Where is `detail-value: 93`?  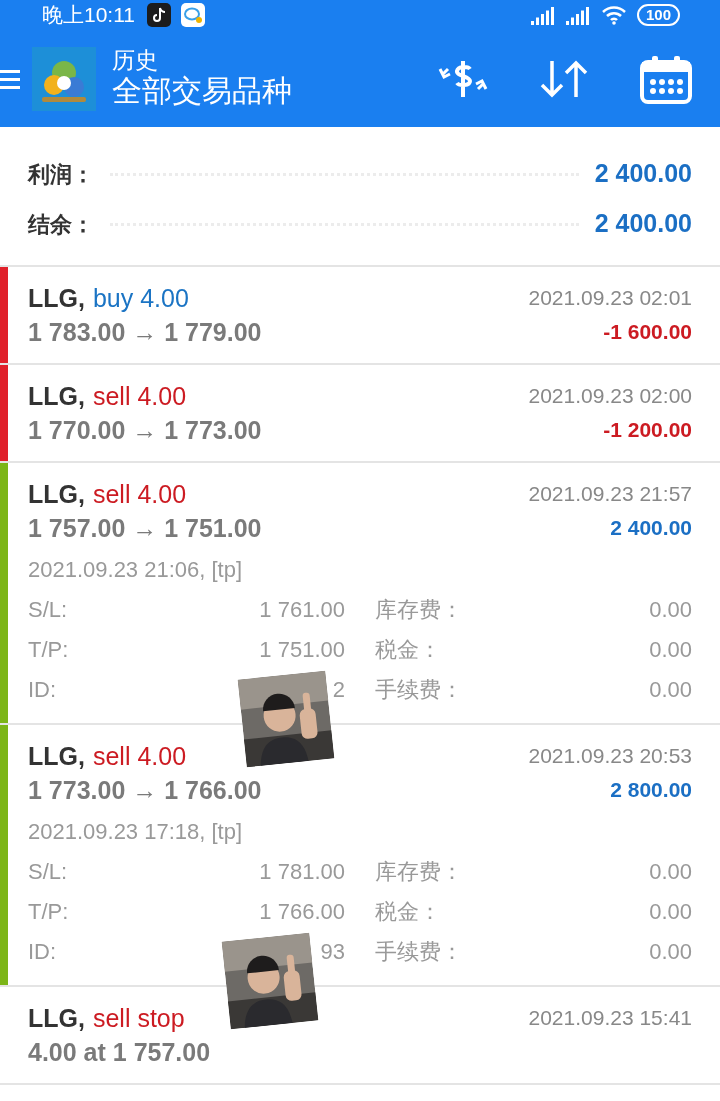
detail-value: 93 is located at coordinates (332, 951).